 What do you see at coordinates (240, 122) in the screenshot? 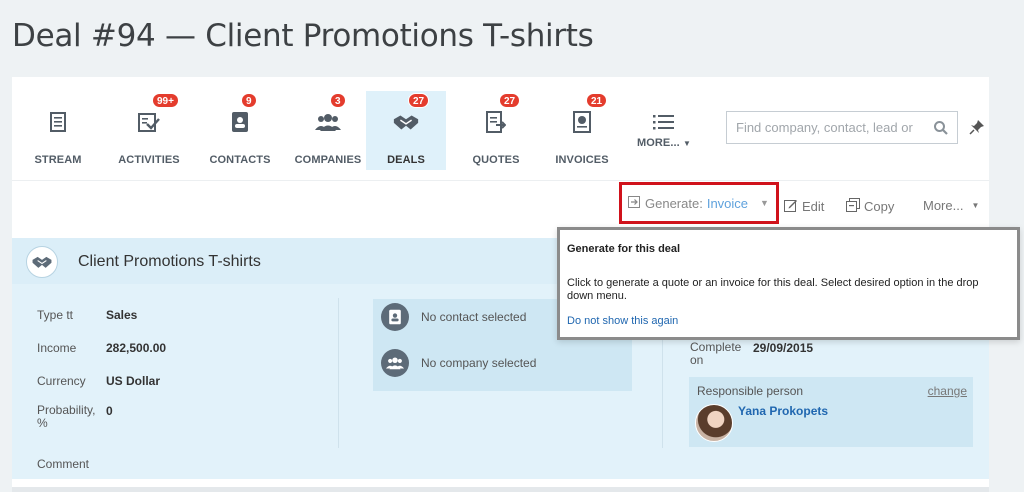
I see `contacts-icon` at bounding box center [240, 122].